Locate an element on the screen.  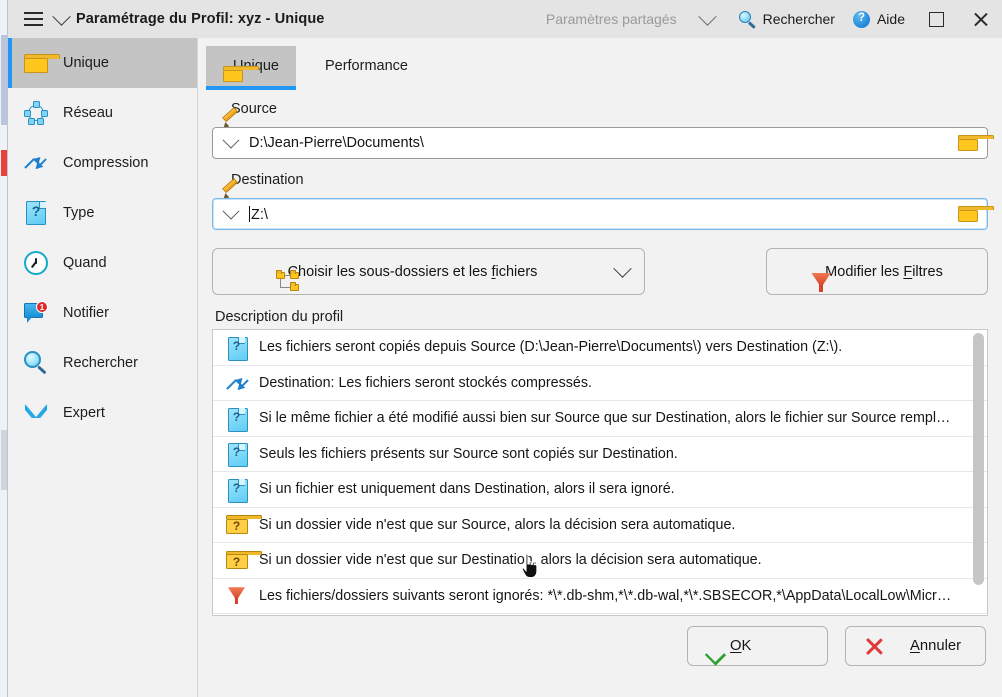
sidebar-item-label: Type is located at coordinates (79, 213).